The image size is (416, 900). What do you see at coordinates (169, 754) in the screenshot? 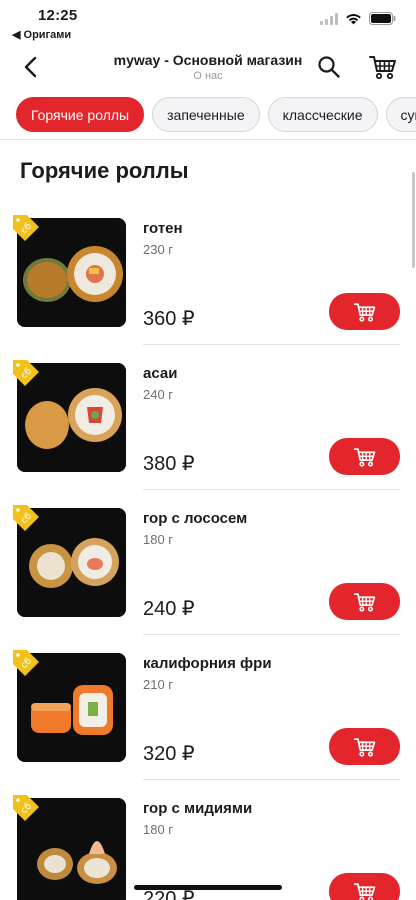
I see `product-price: 320 ₽` at bounding box center [169, 754].